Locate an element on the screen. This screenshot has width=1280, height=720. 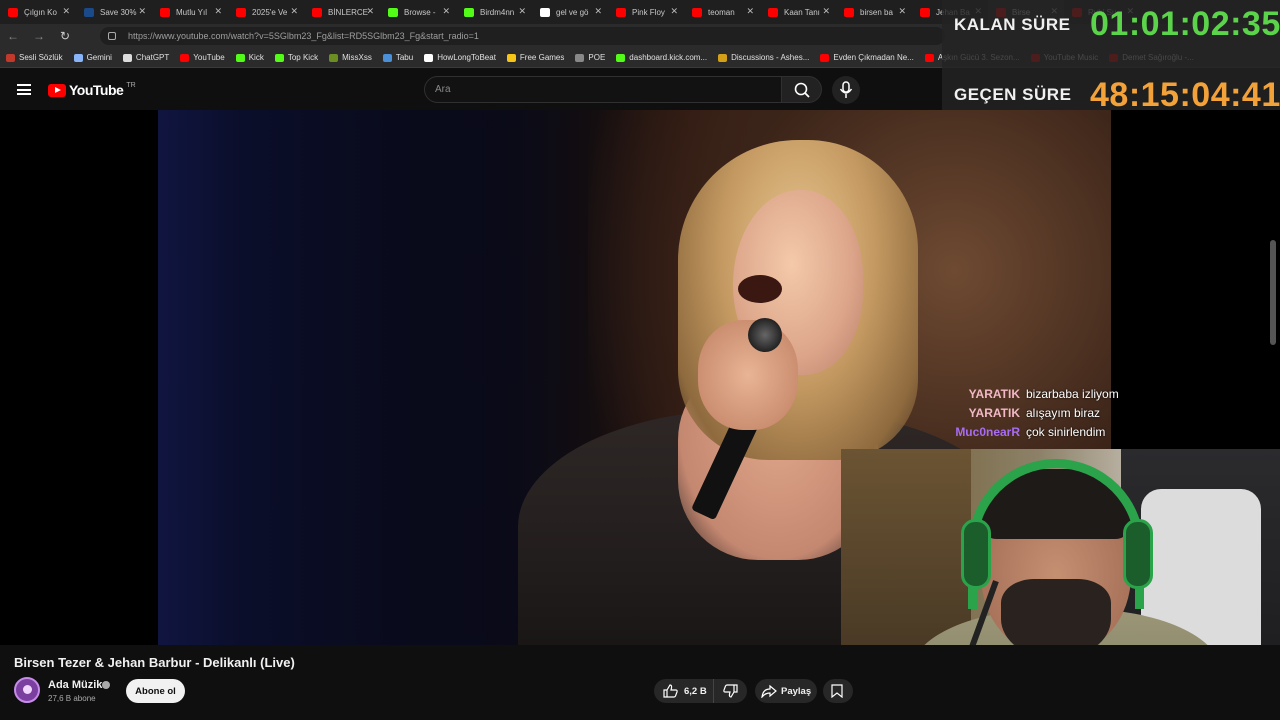
bookmark-item: Gemini is located at coordinates (92, 57).